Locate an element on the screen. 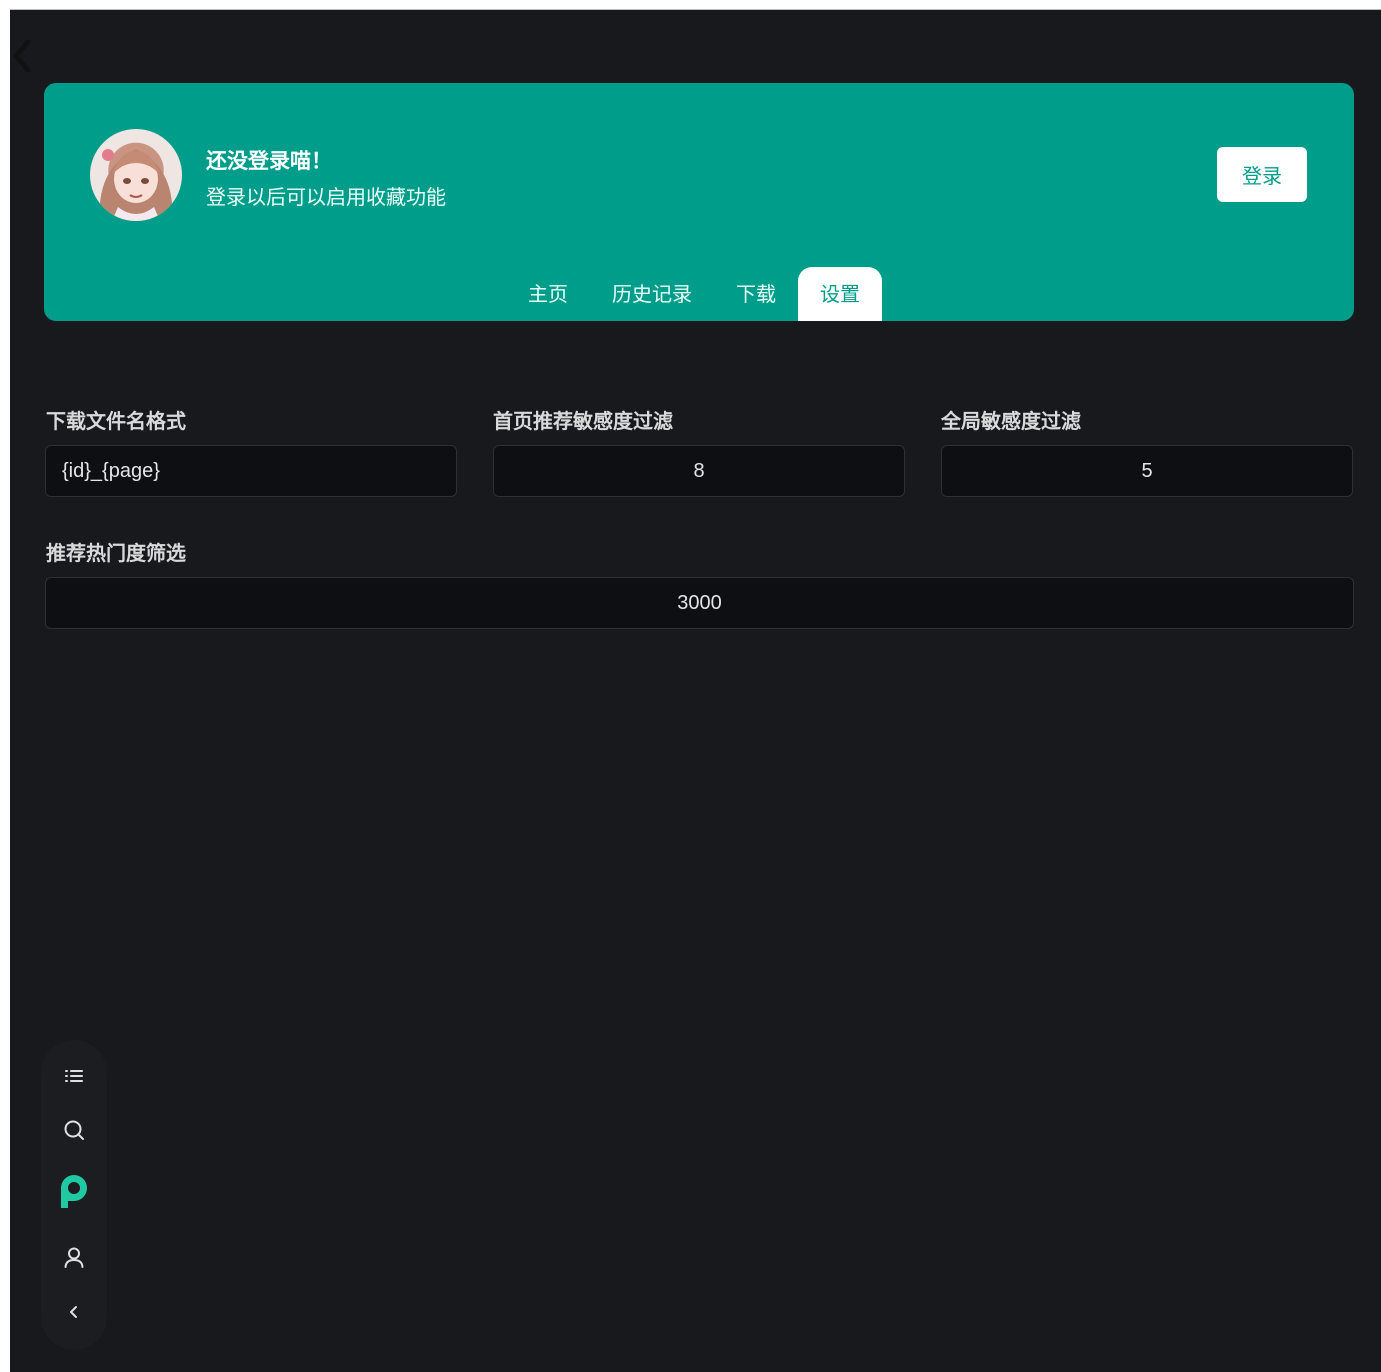 This screenshot has width=1381, height=1372. tab-settings: 设置 is located at coordinates (840, 294).